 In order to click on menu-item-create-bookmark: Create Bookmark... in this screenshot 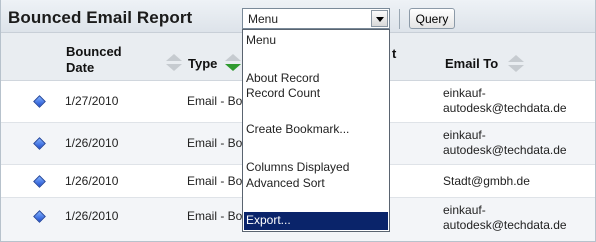, I will do `click(316, 129)`.